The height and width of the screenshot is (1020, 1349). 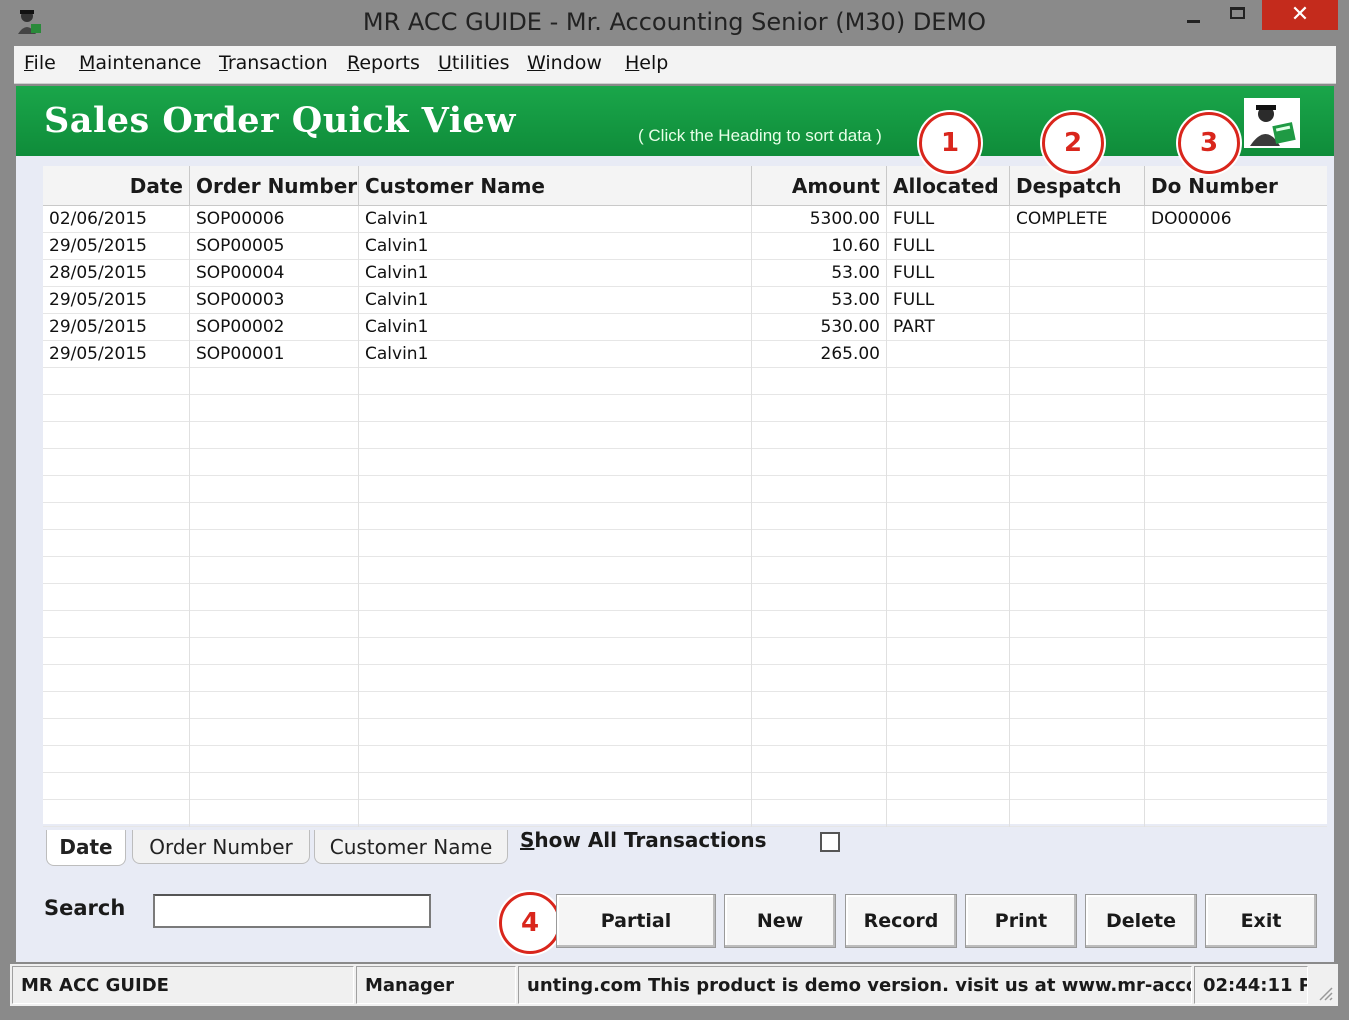 I want to click on table-row: 29/05/2015 SOP00002 Calvin1 530.00 PART, so click(x=685, y=327).